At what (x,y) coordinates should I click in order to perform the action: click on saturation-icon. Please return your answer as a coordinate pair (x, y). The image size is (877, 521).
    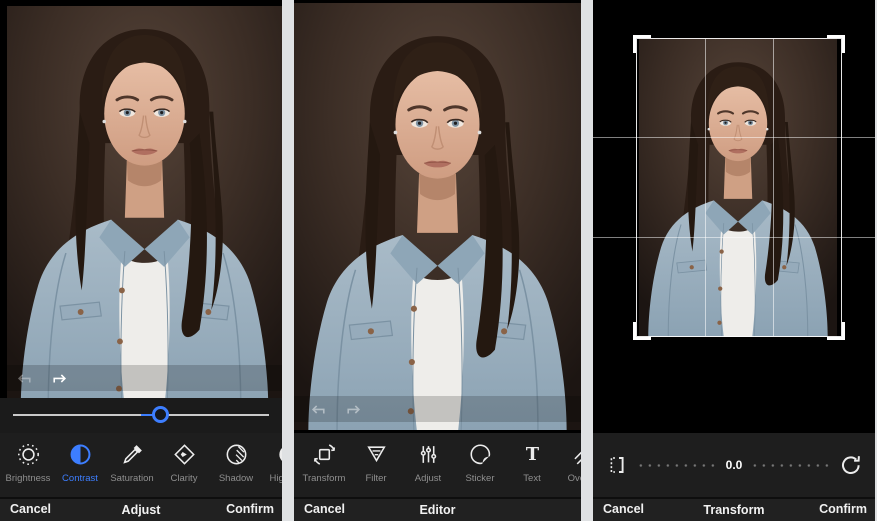
    Looking at the image, I should click on (132, 454).